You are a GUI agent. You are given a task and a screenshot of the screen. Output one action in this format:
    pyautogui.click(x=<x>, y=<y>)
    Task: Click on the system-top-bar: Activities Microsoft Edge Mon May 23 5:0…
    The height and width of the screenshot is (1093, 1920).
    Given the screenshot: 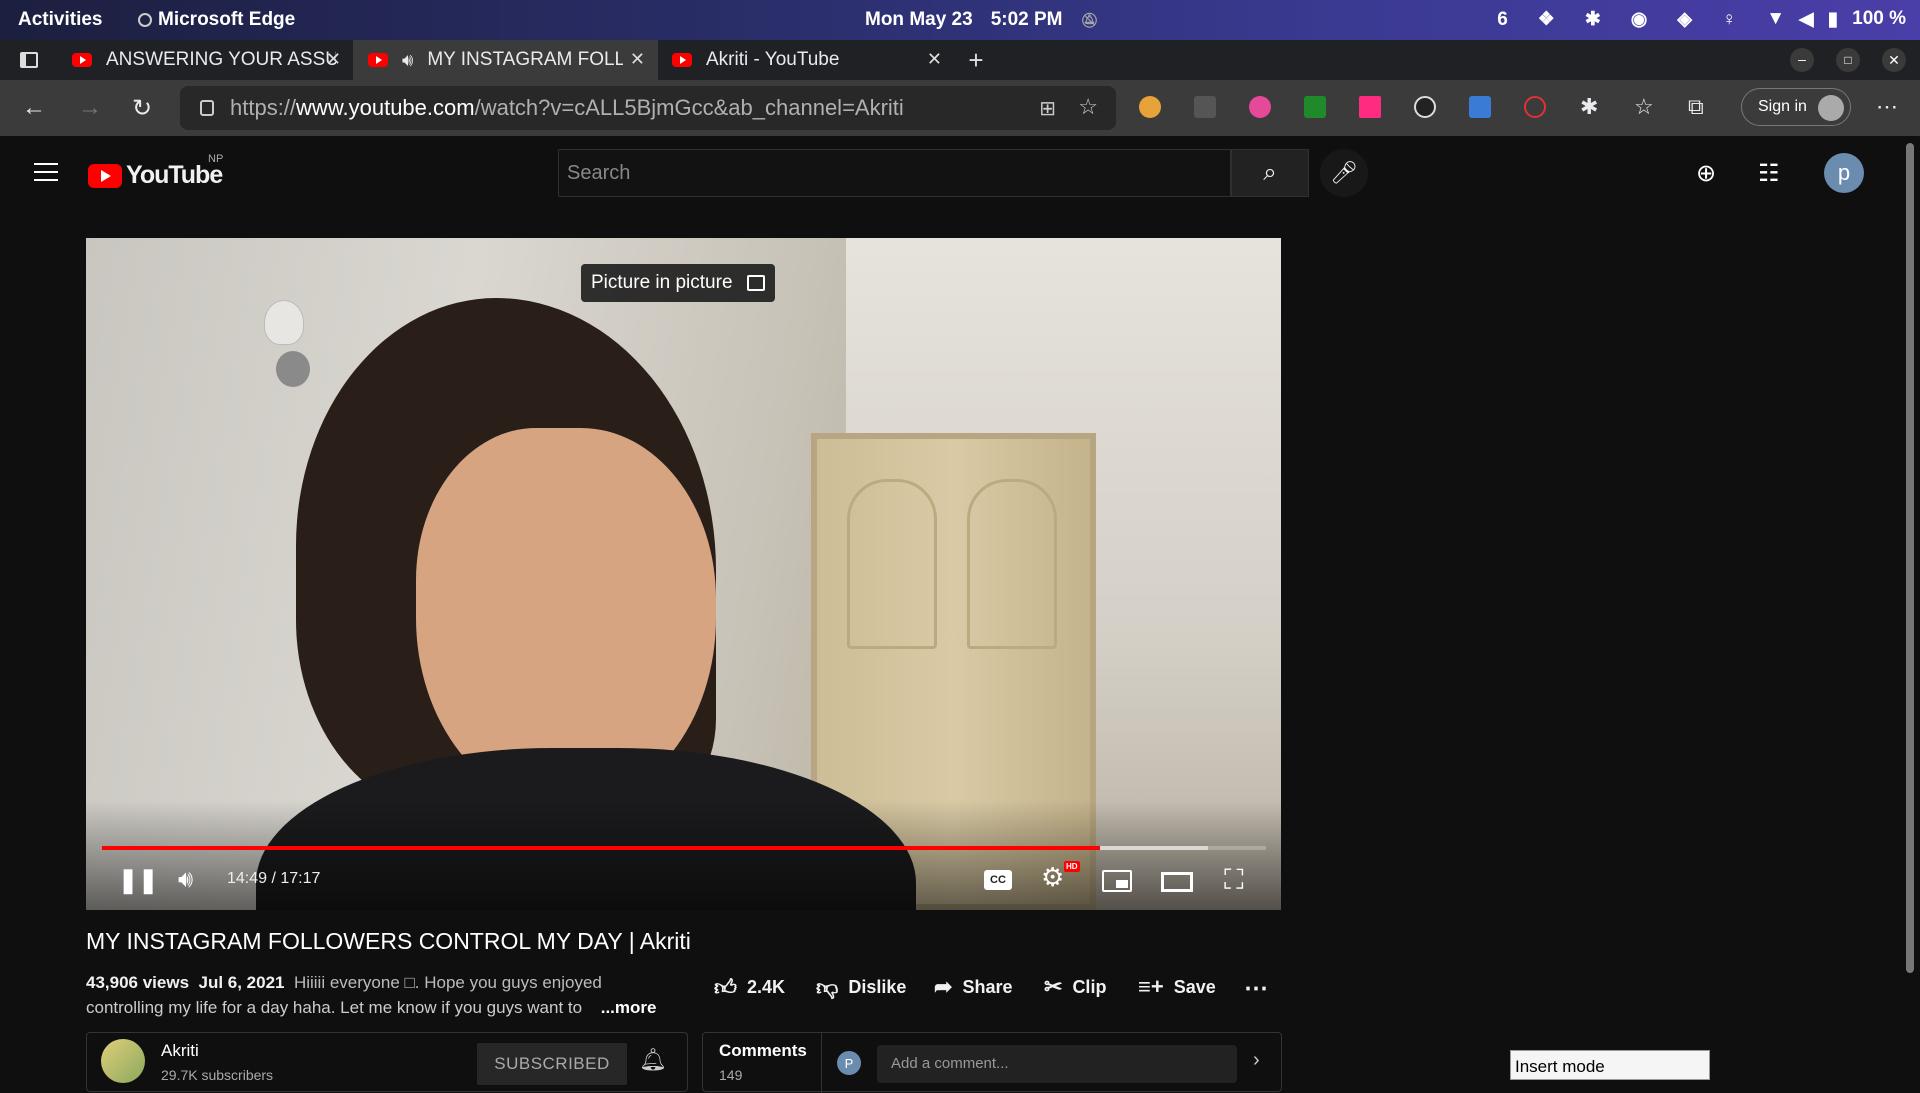 What is the action you would take?
    pyautogui.click(x=960, y=20)
    